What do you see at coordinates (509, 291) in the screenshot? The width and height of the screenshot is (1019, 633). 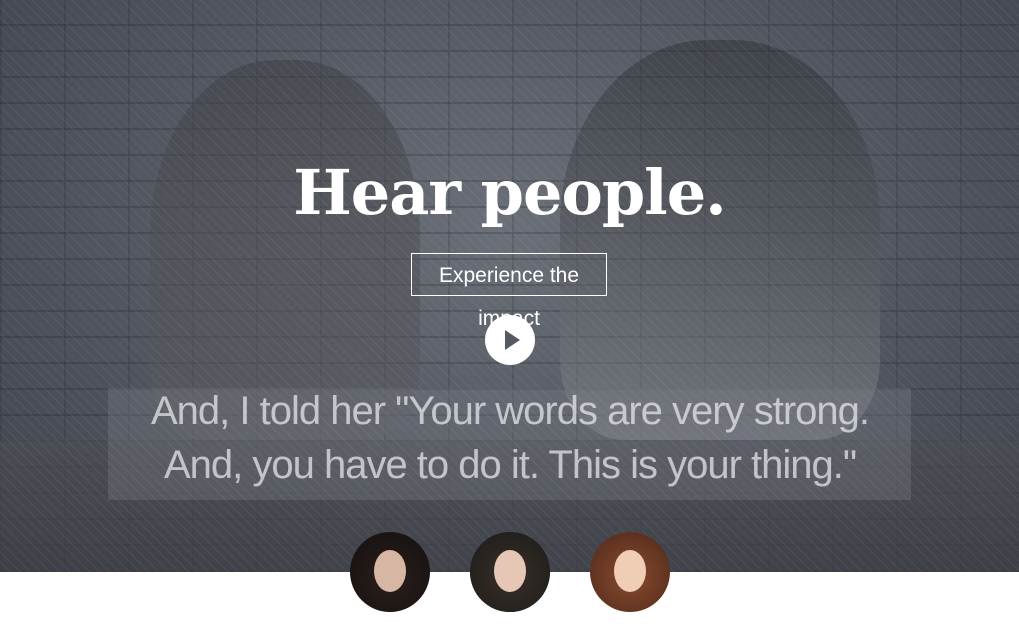 I see `experience-impact-button: Experience the impact` at bounding box center [509, 291].